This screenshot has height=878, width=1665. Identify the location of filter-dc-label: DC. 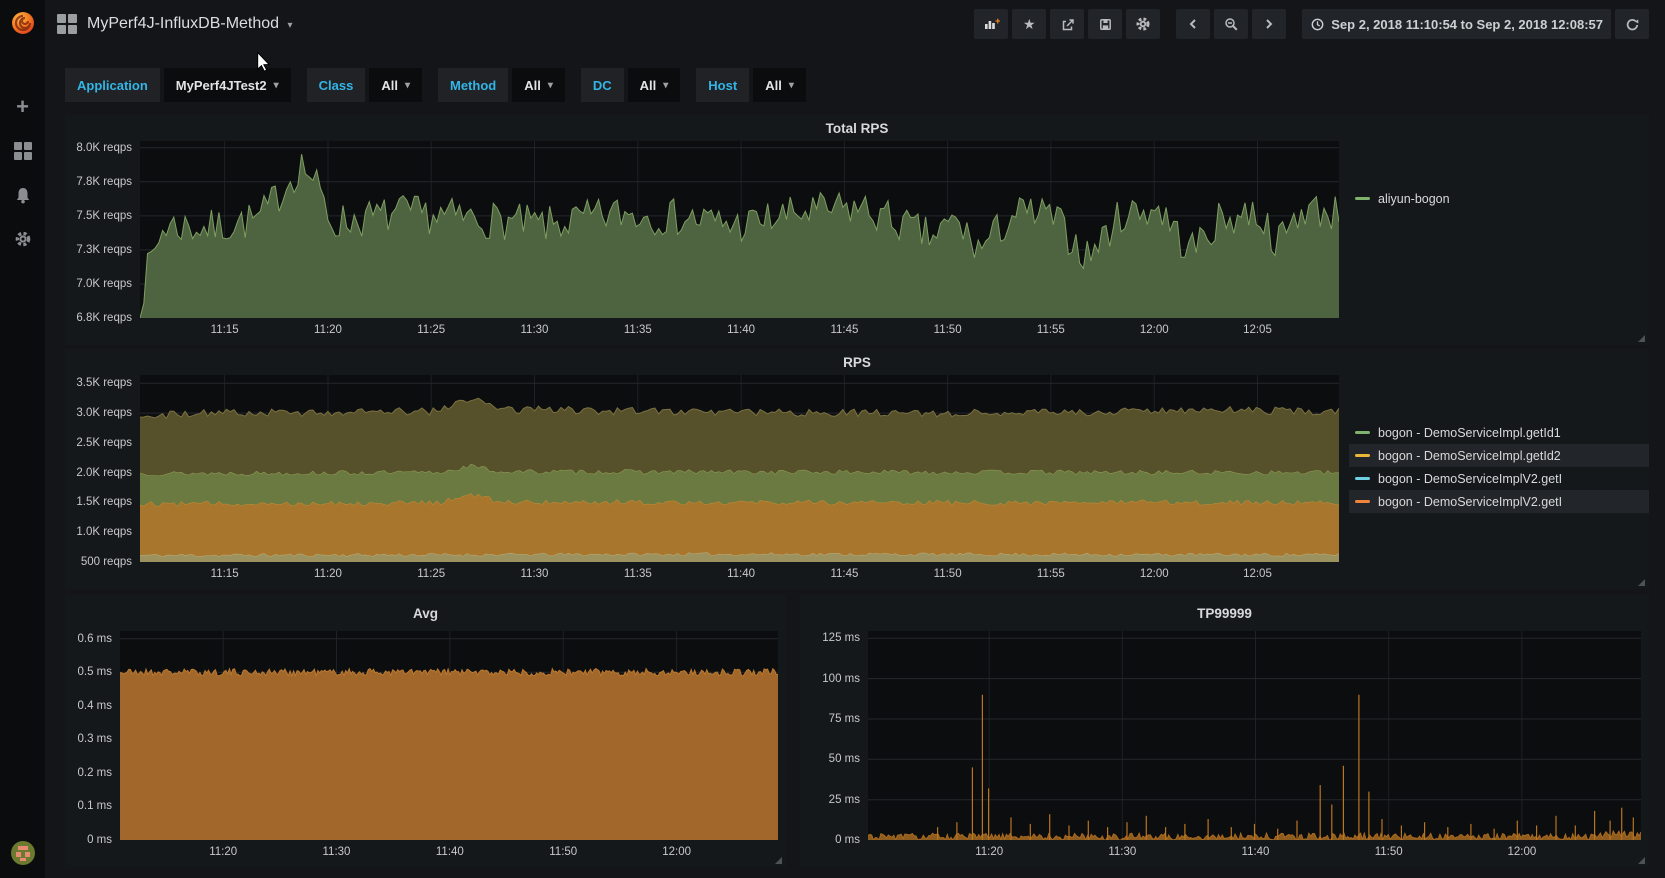
(602, 85).